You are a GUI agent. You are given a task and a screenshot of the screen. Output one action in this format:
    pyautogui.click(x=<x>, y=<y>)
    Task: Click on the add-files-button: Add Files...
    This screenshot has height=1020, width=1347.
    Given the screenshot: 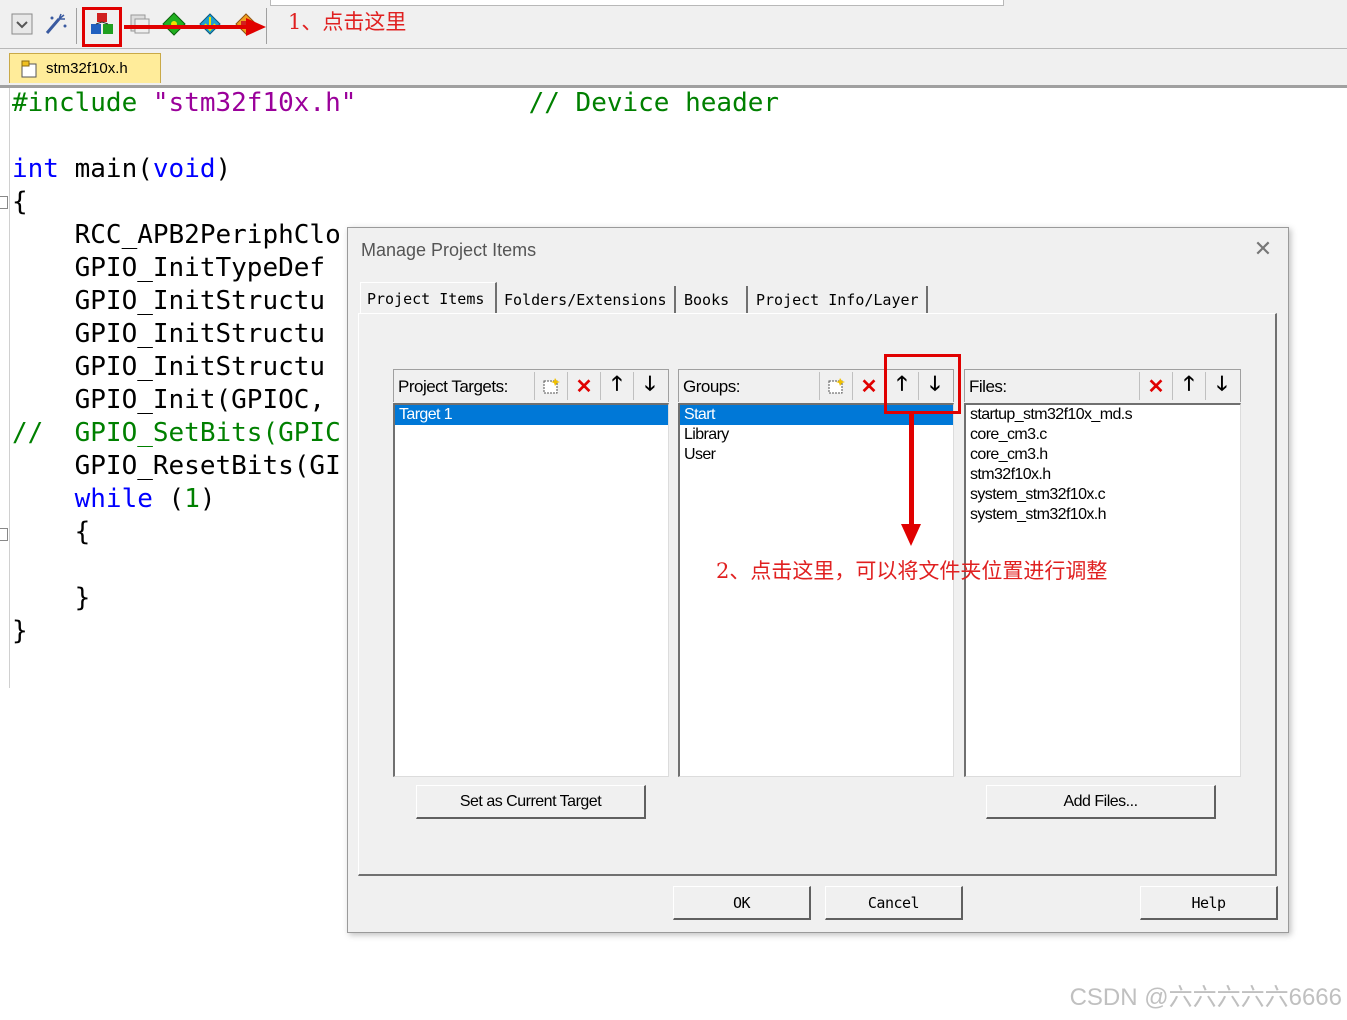 What is the action you would take?
    pyautogui.click(x=1101, y=802)
    